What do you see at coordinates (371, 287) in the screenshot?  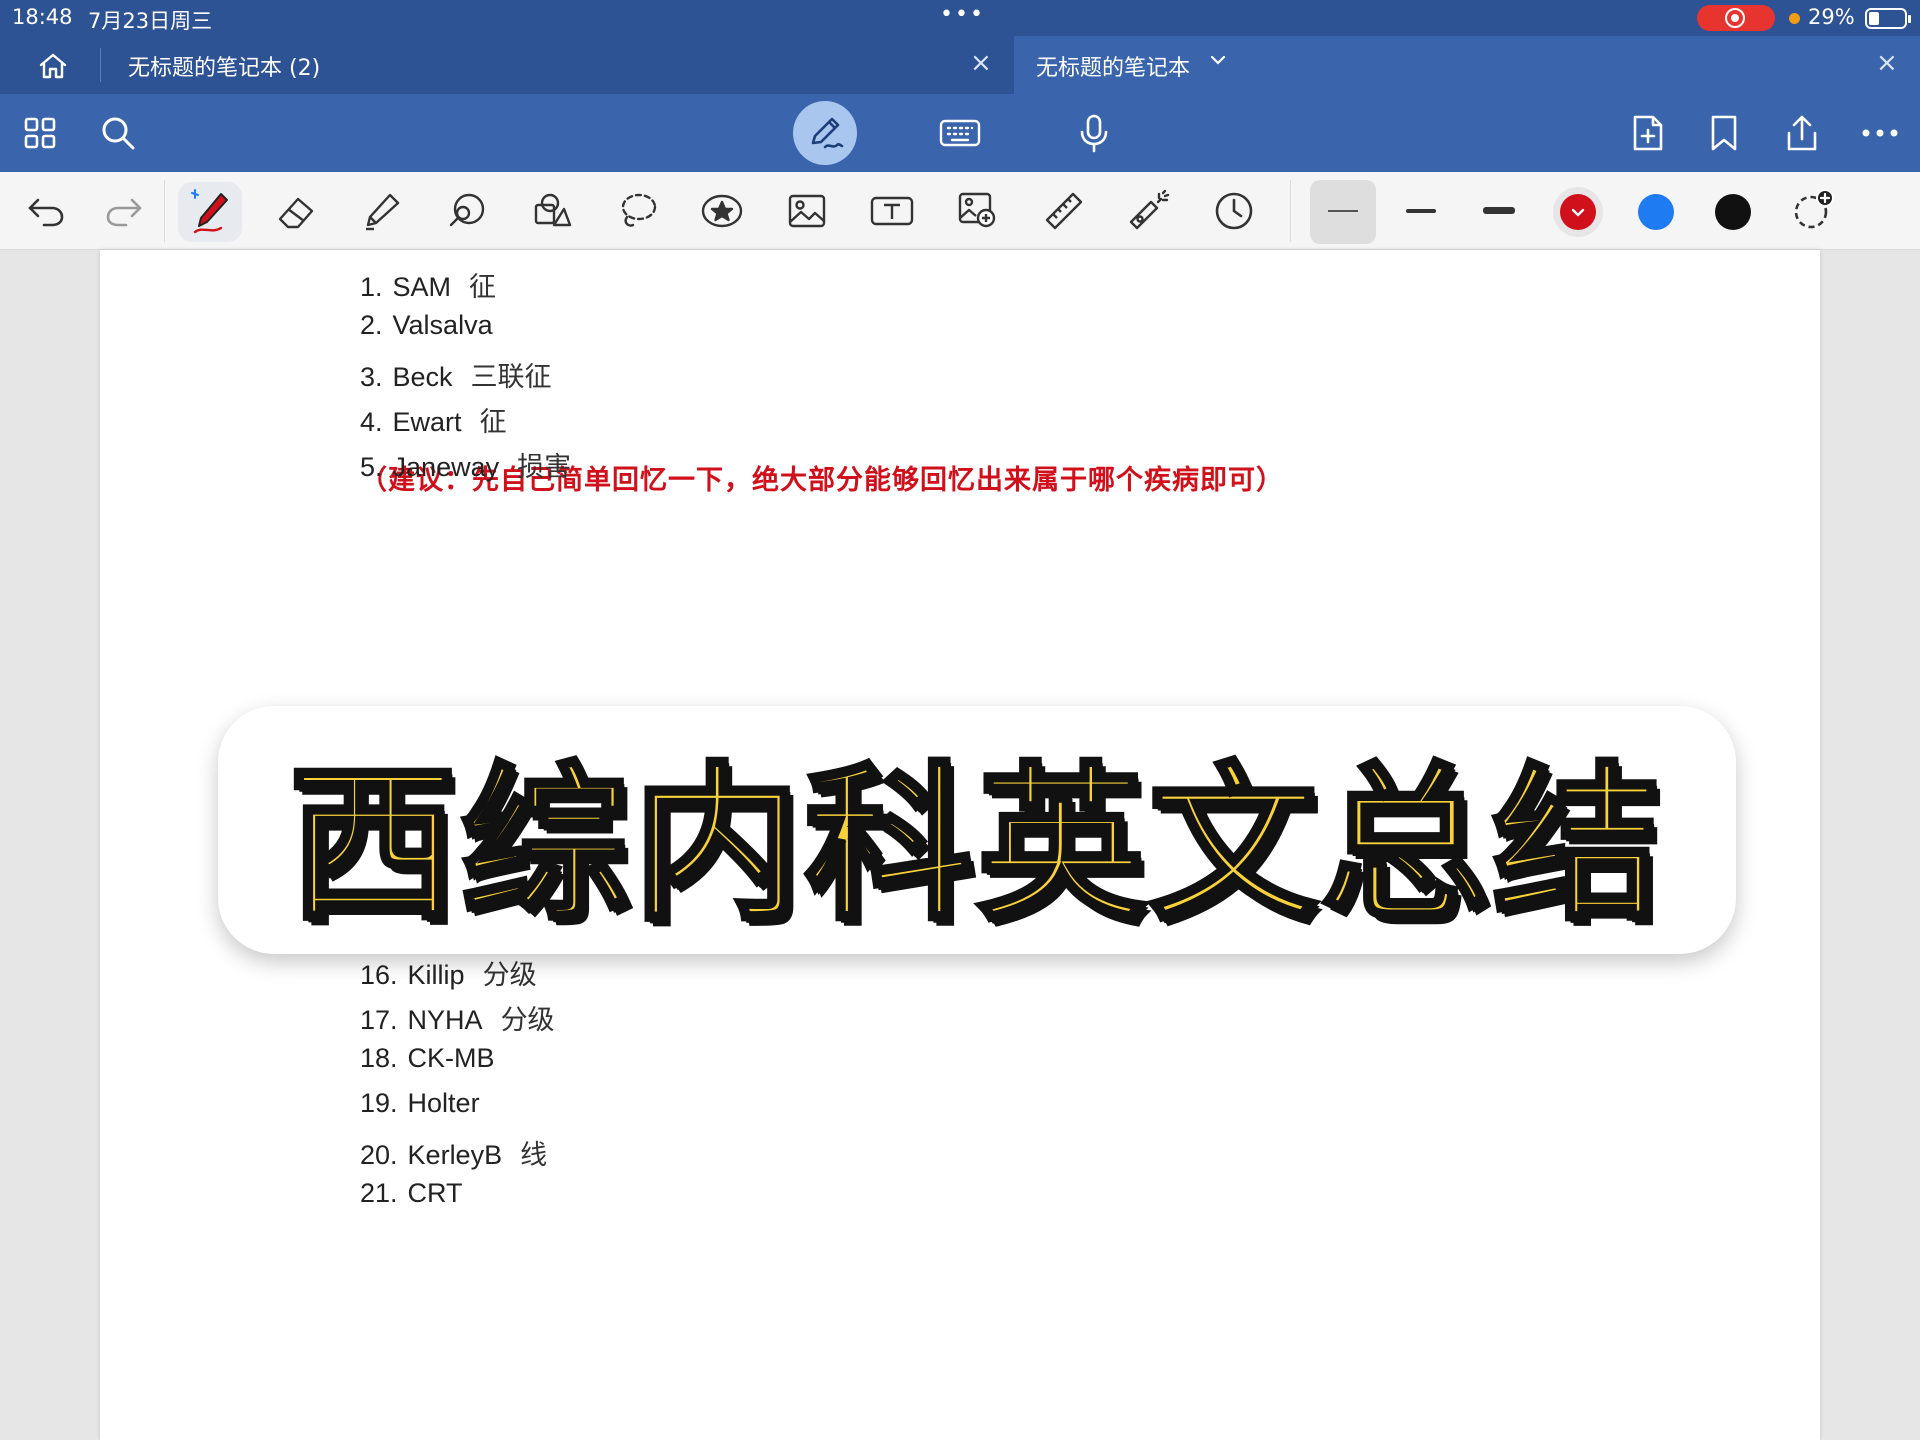 I see `list-item-number: 1.` at bounding box center [371, 287].